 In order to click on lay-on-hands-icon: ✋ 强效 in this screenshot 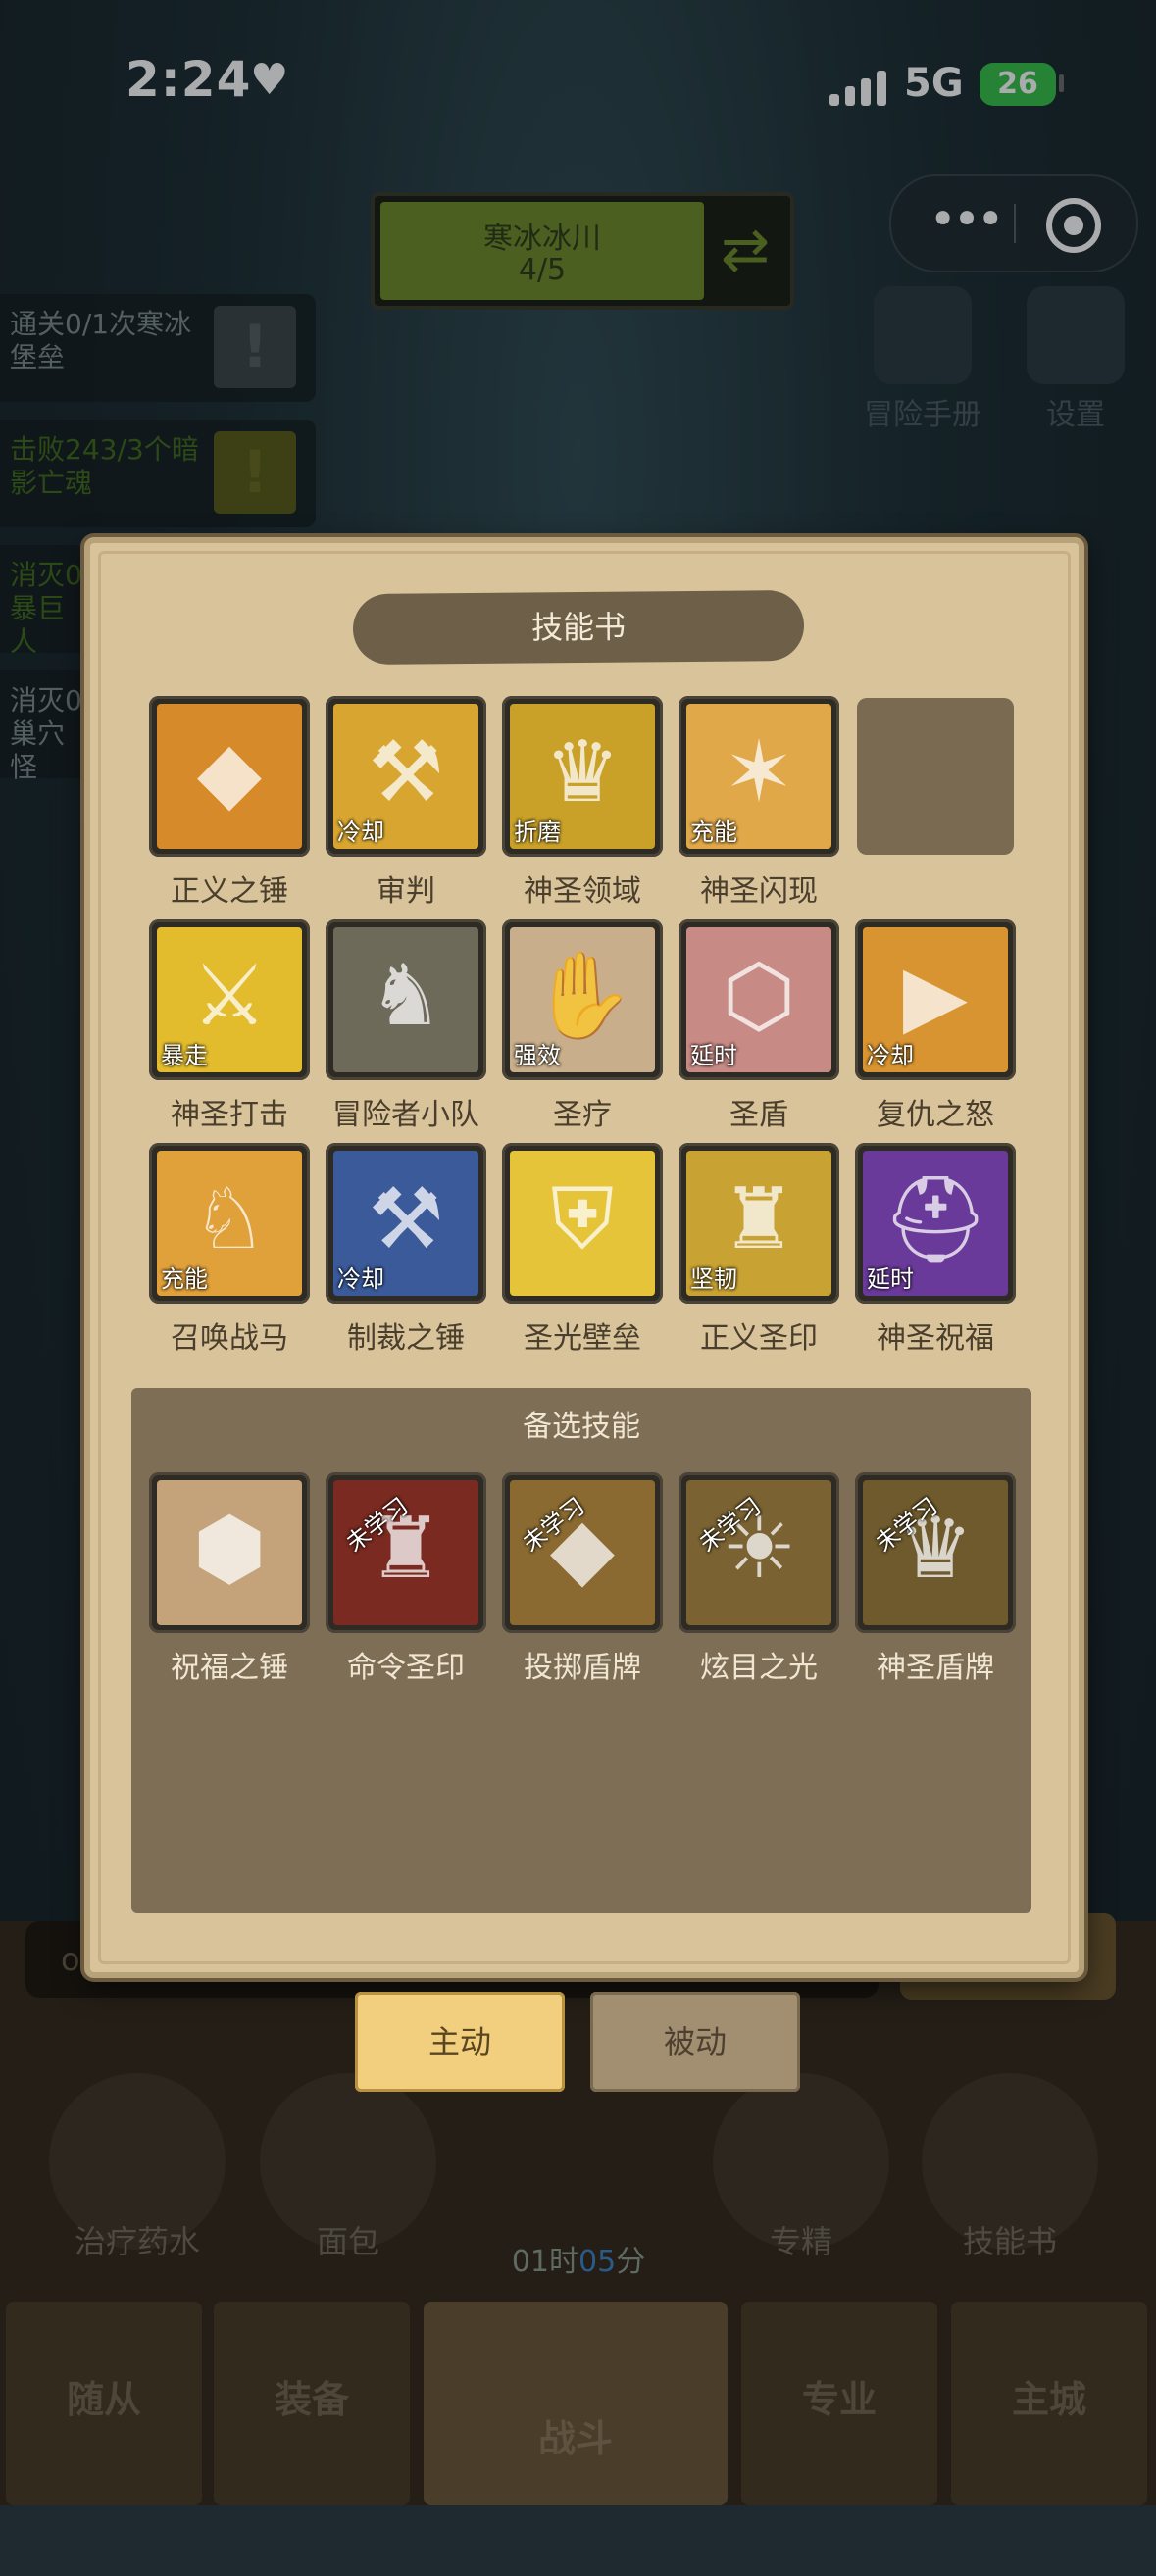, I will do `click(582, 999)`.